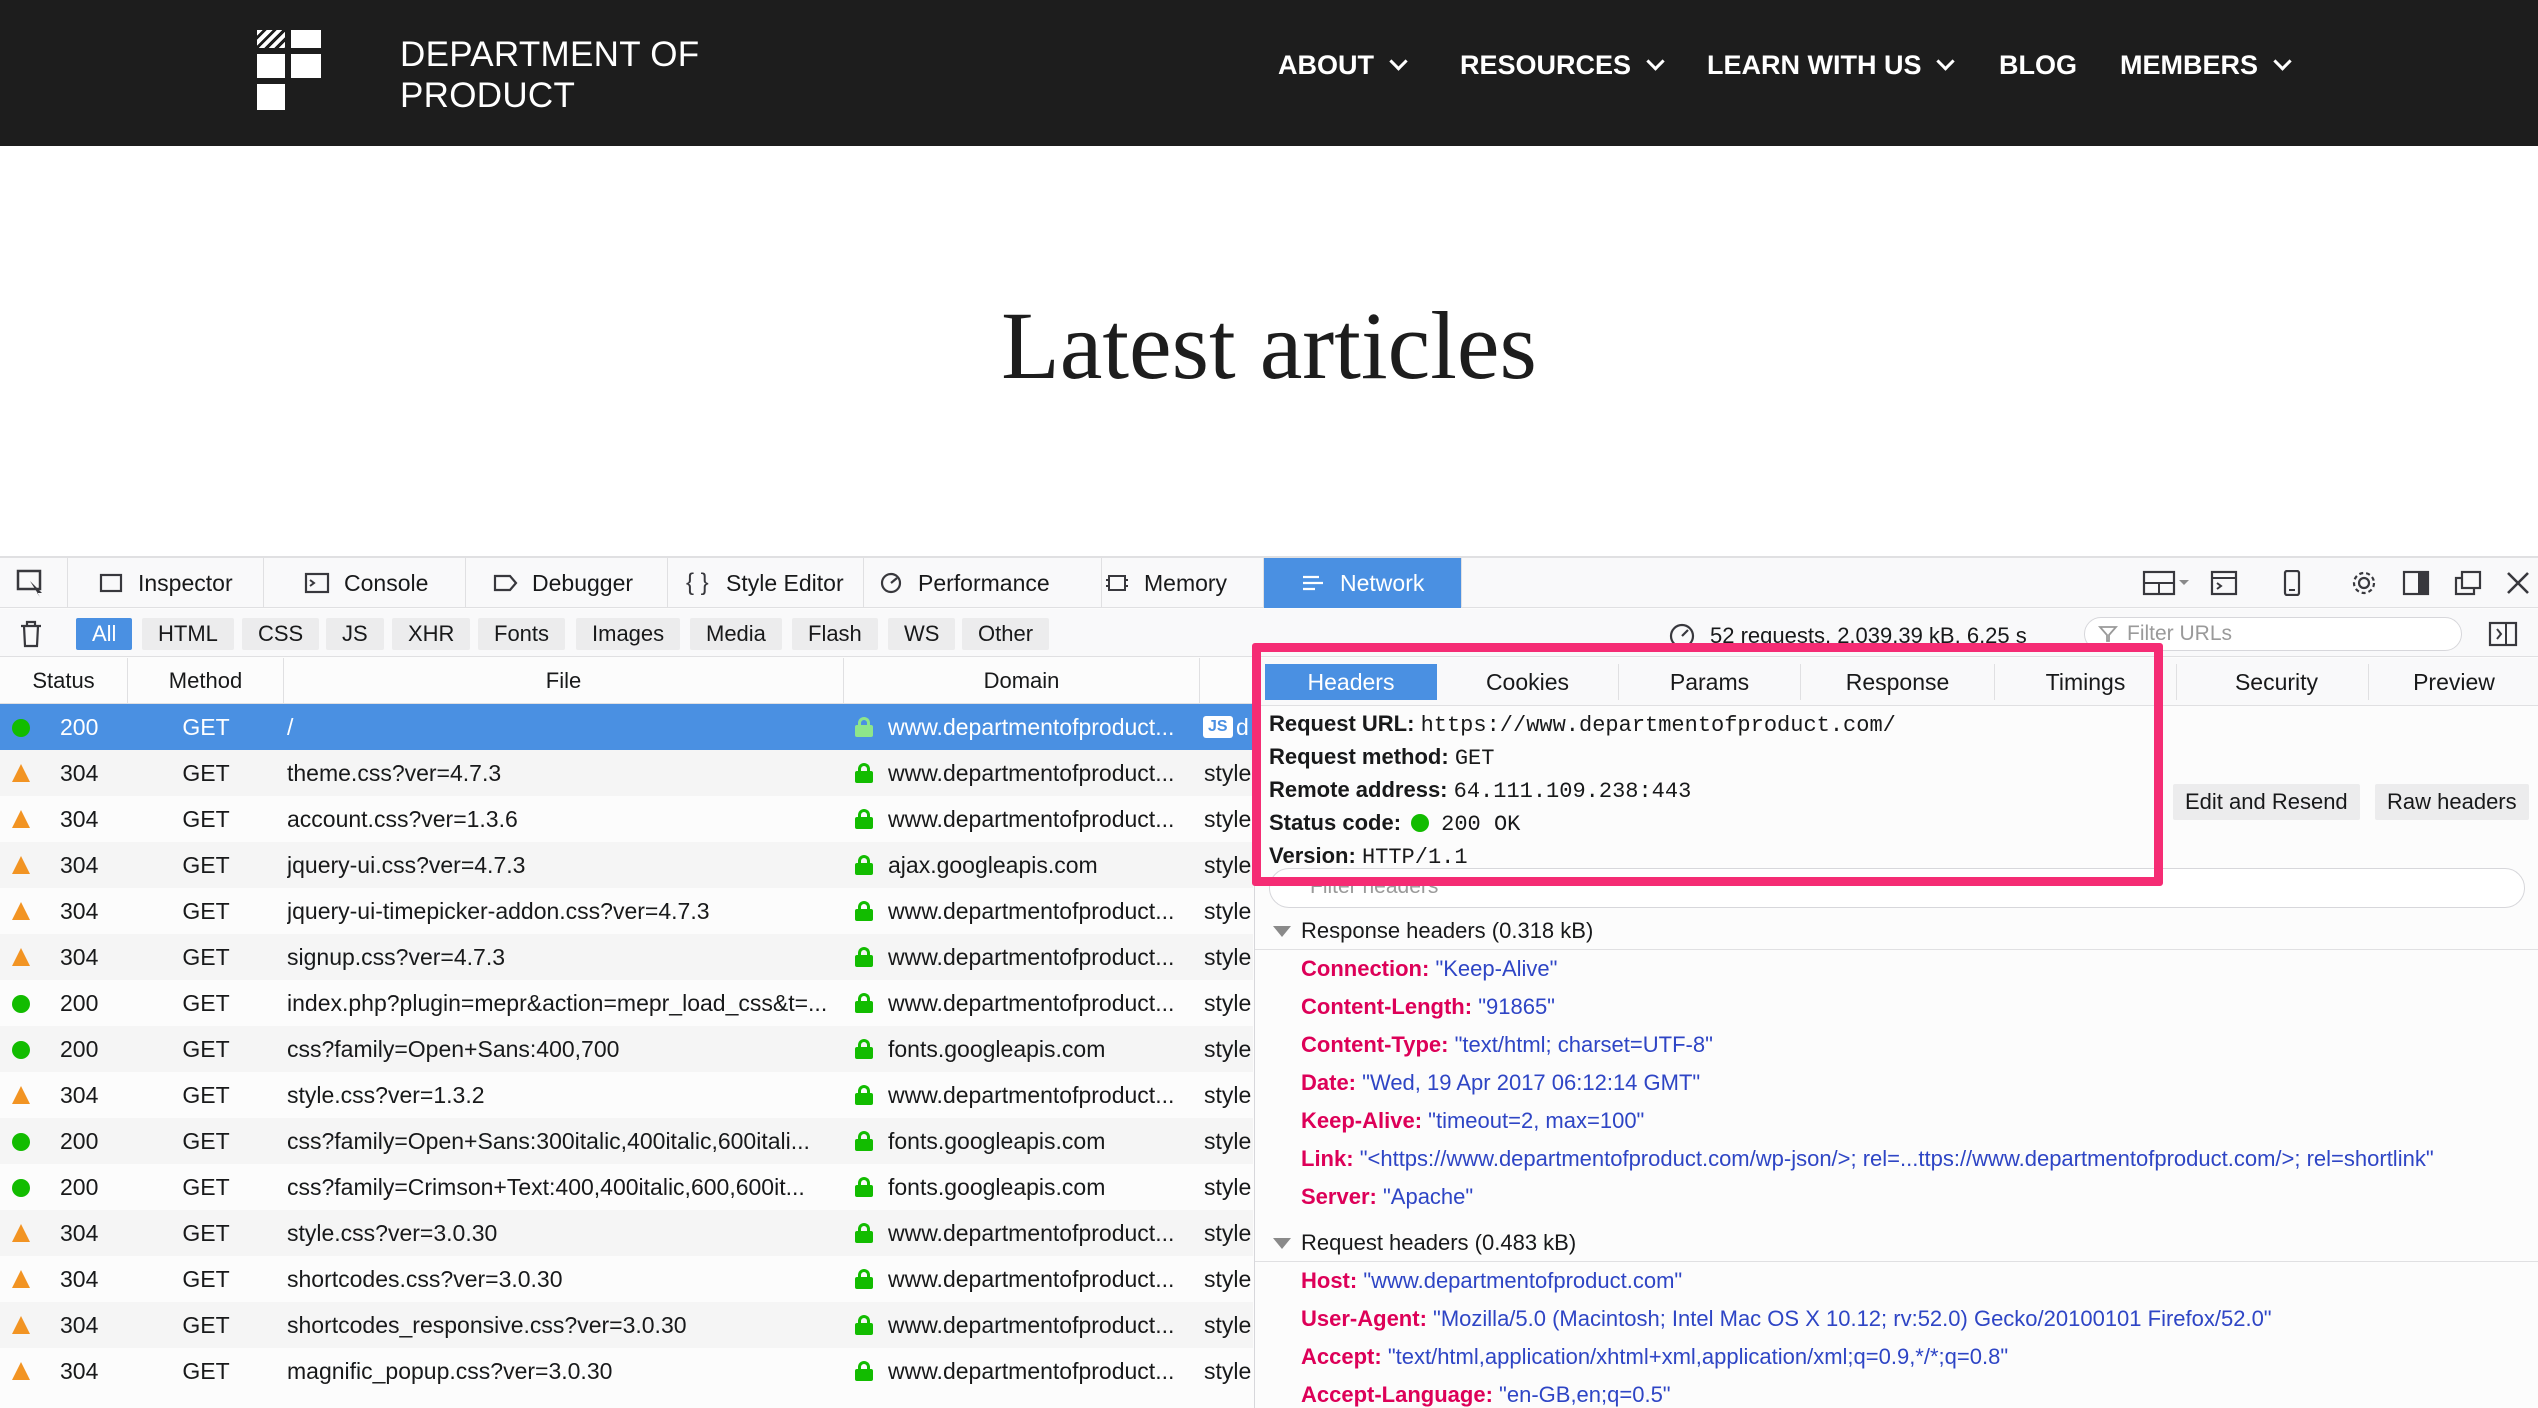  What do you see at coordinates (2292, 583) in the screenshot?
I see `responsive-mode-icon` at bounding box center [2292, 583].